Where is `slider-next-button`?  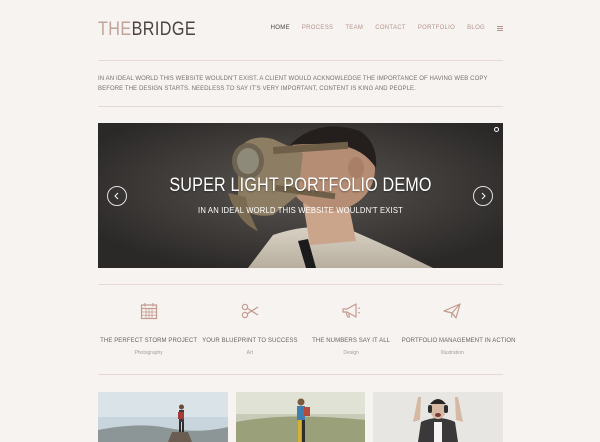
slider-next-button is located at coordinates (483, 196).